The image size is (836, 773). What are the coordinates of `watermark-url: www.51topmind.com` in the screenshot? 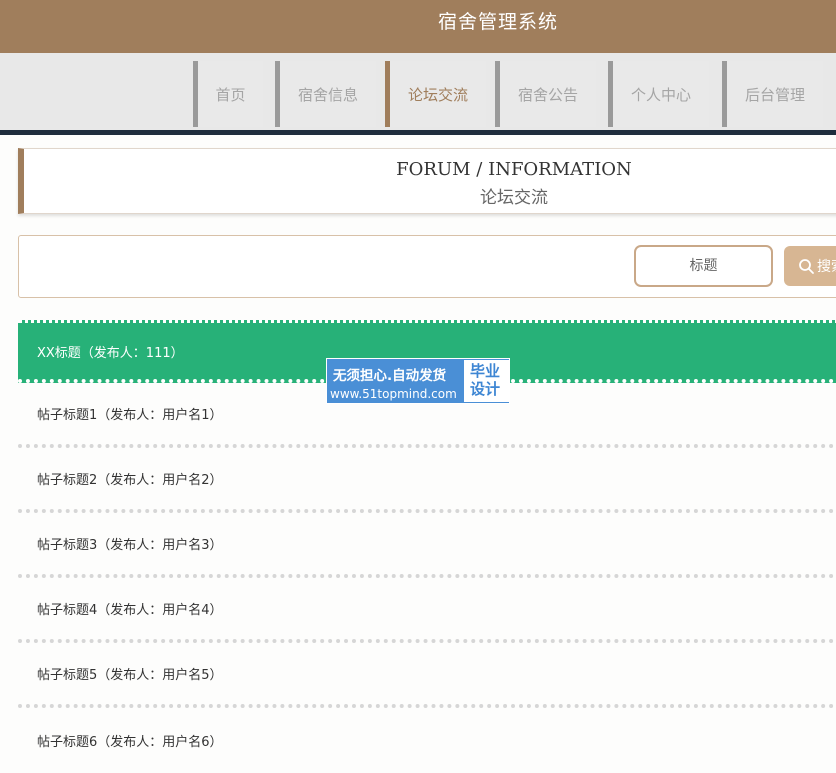 It's located at (393, 394).